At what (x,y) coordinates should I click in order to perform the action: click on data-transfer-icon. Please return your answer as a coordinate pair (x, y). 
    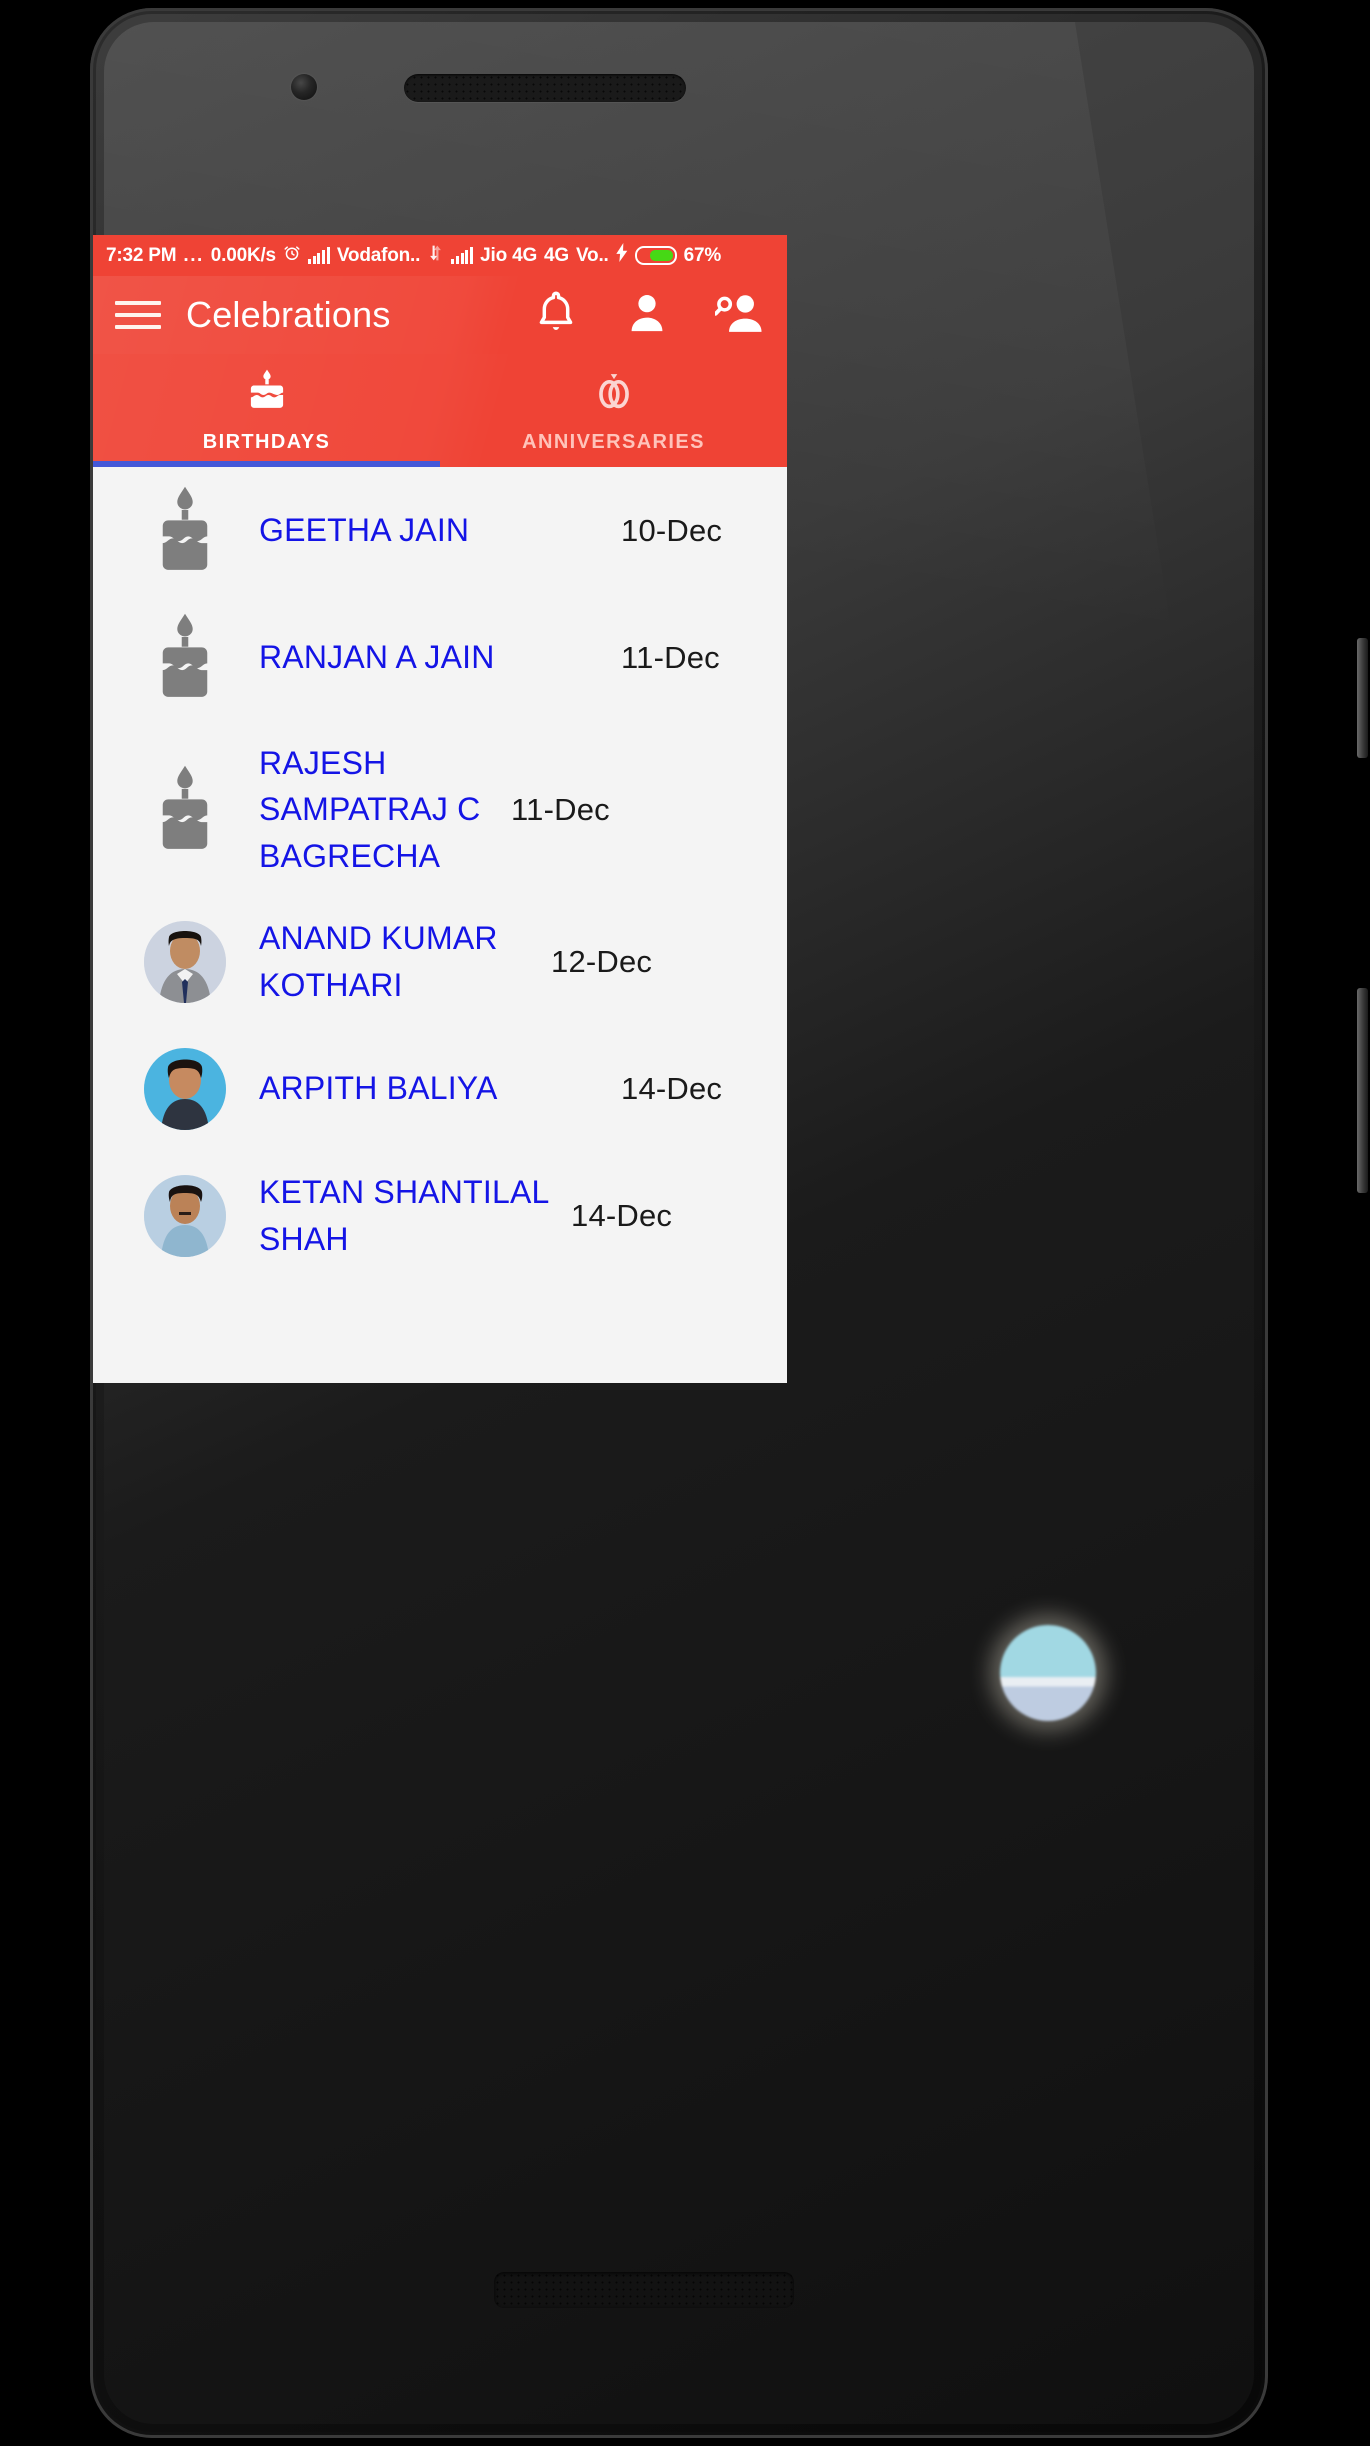
    Looking at the image, I should click on (435, 256).